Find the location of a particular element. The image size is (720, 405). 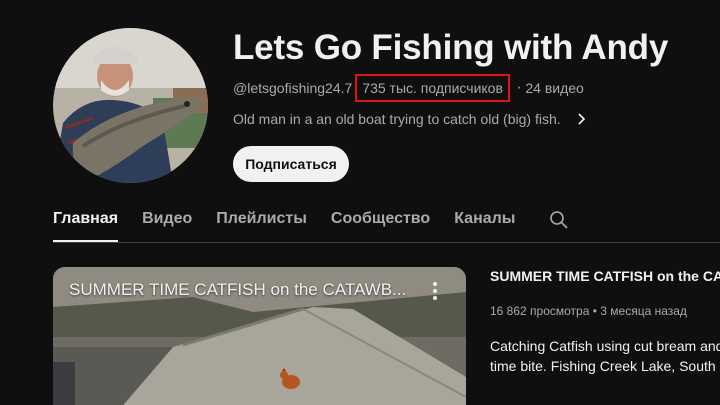

tab-community: Сообщество is located at coordinates (380, 219).